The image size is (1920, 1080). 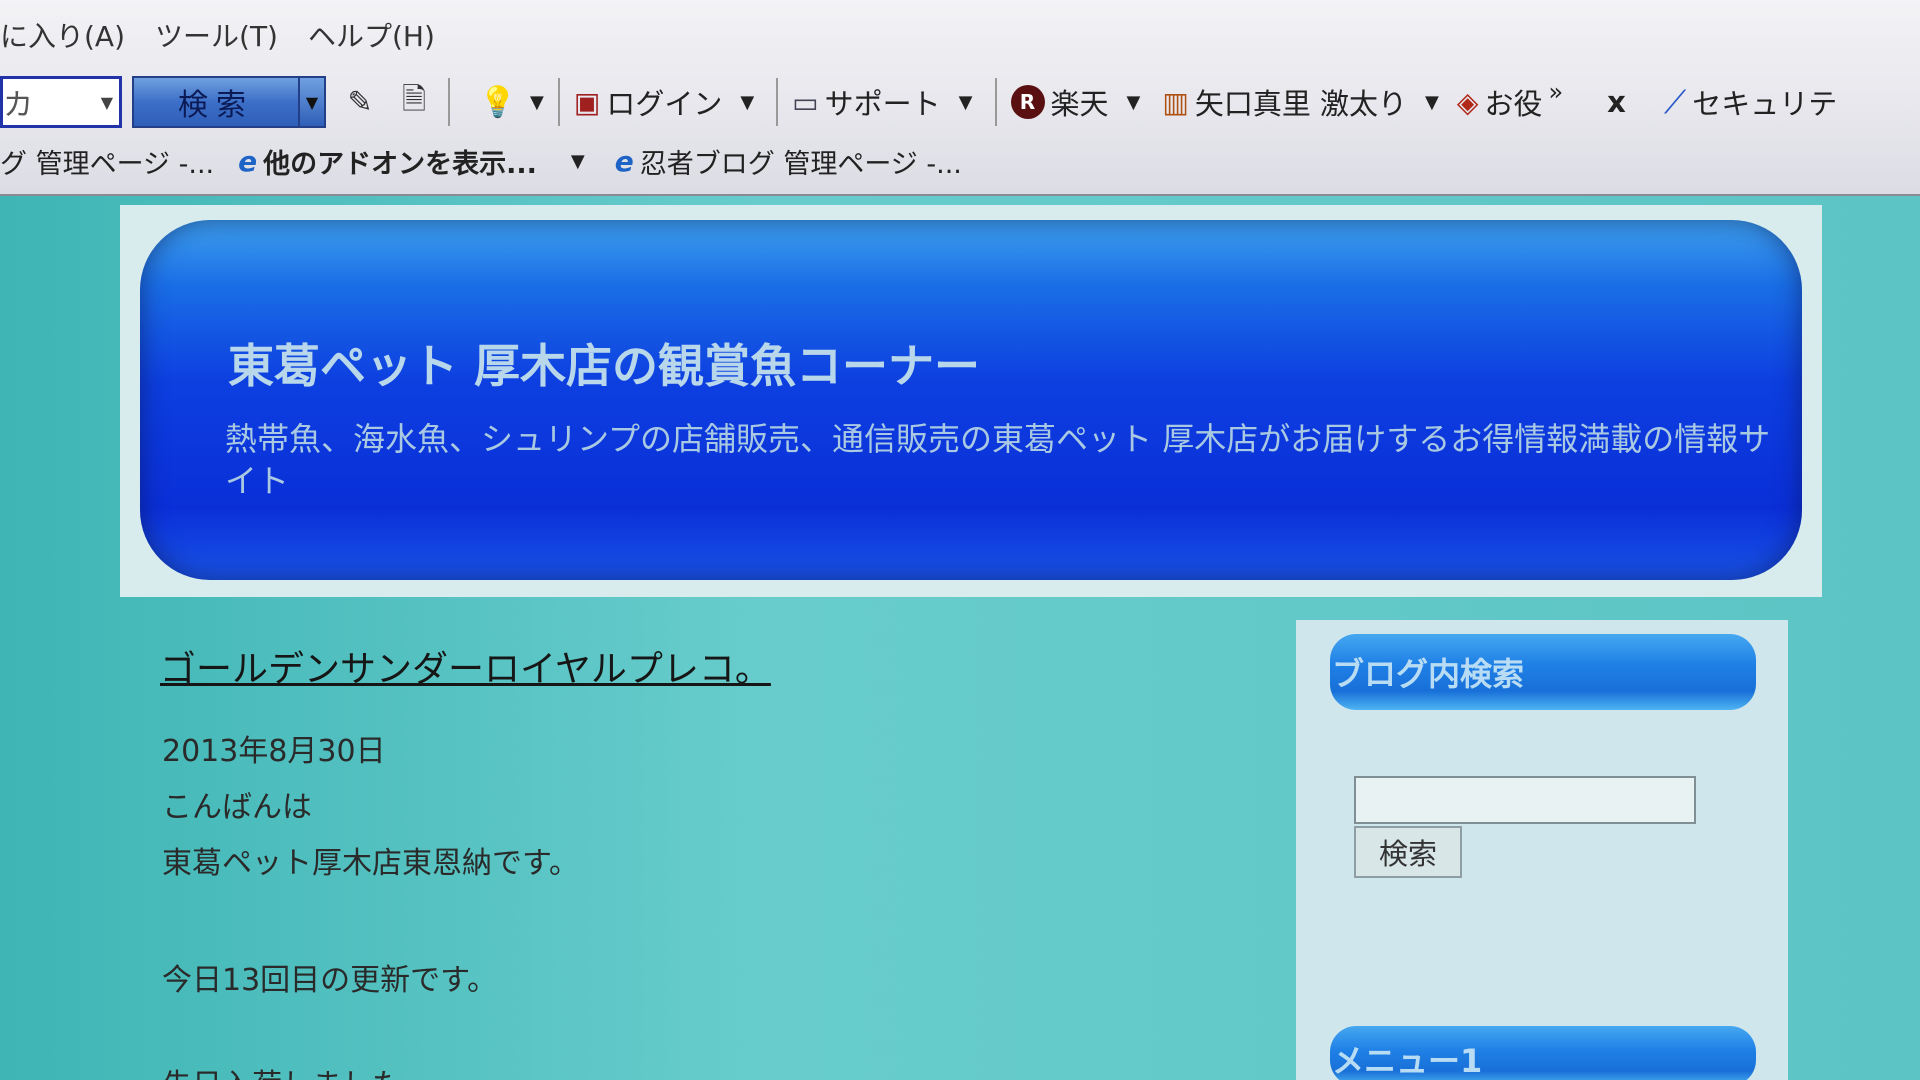 What do you see at coordinates (330, 980) in the screenshot?
I see `post-line: 今日13回目の更新です。` at bounding box center [330, 980].